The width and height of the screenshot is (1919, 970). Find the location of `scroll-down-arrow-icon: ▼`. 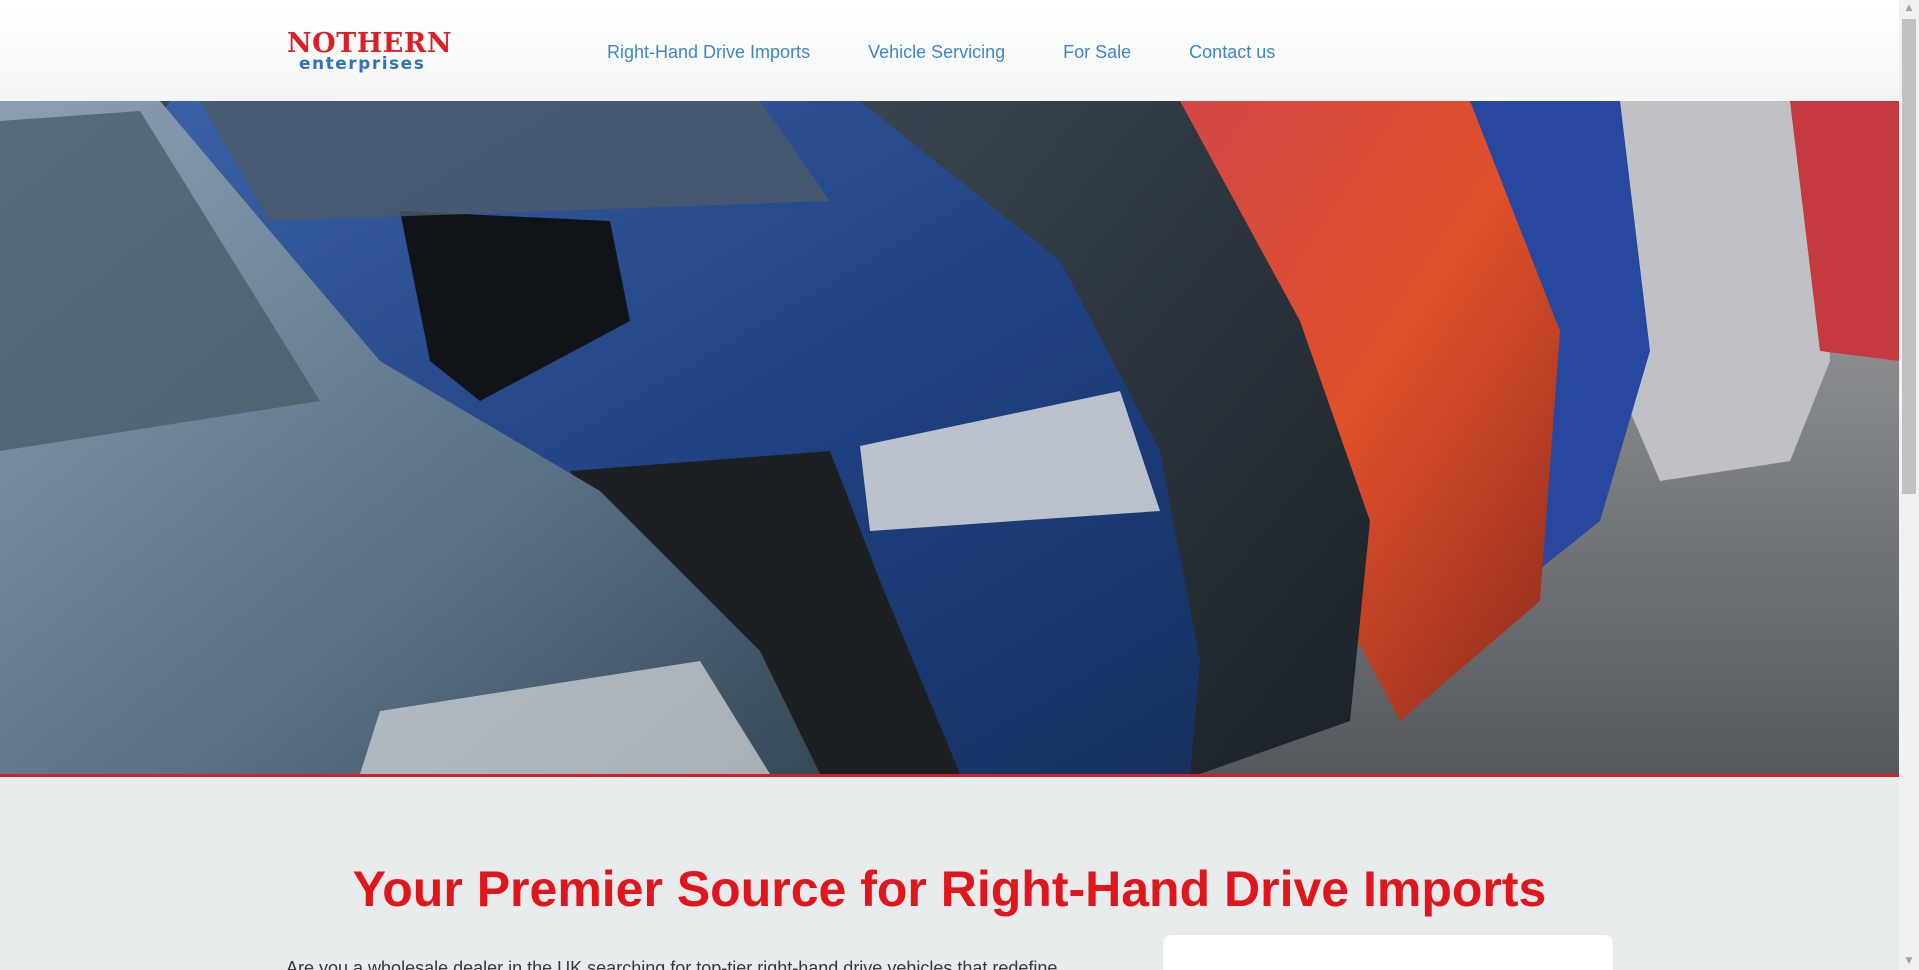

scroll-down-arrow-icon: ▼ is located at coordinates (1909, 961).